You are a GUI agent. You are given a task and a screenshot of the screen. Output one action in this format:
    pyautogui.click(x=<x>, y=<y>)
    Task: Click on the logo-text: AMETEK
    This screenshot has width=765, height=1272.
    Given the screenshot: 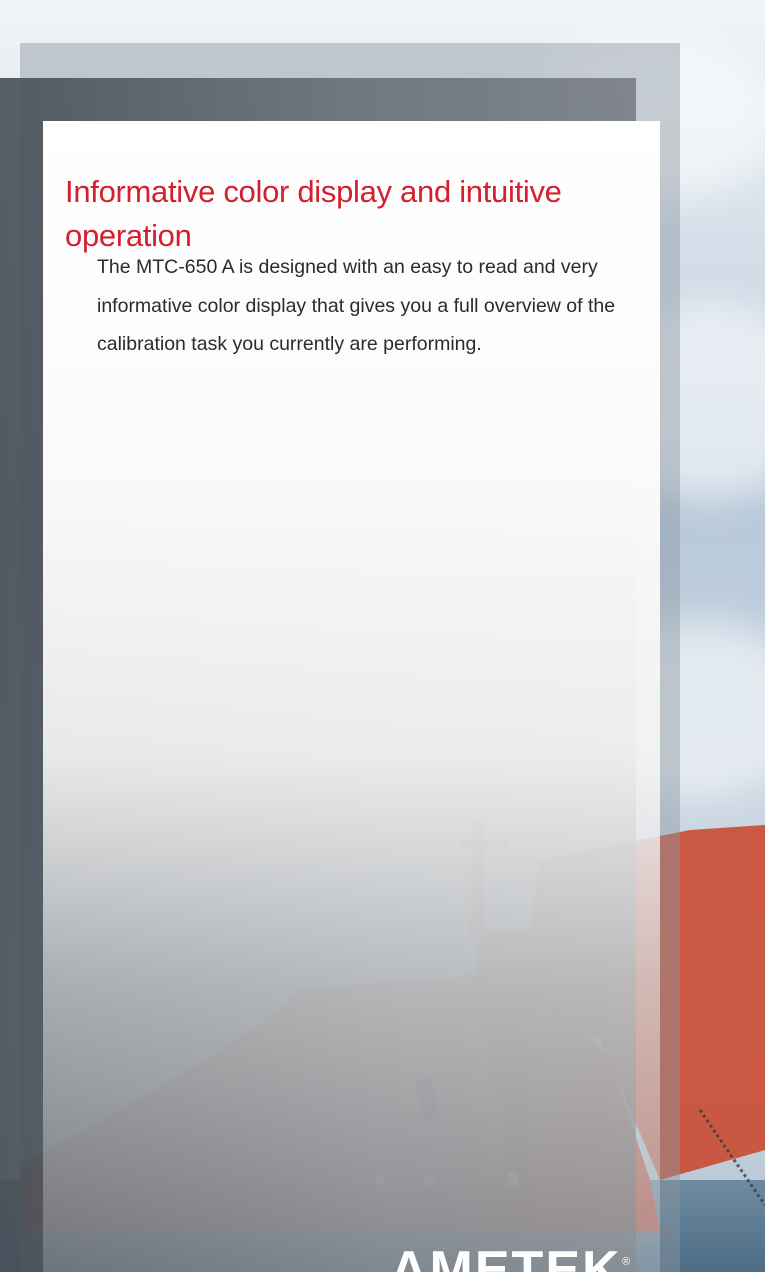 What is the action you would take?
    pyautogui.click(x=505, y=1258)
    